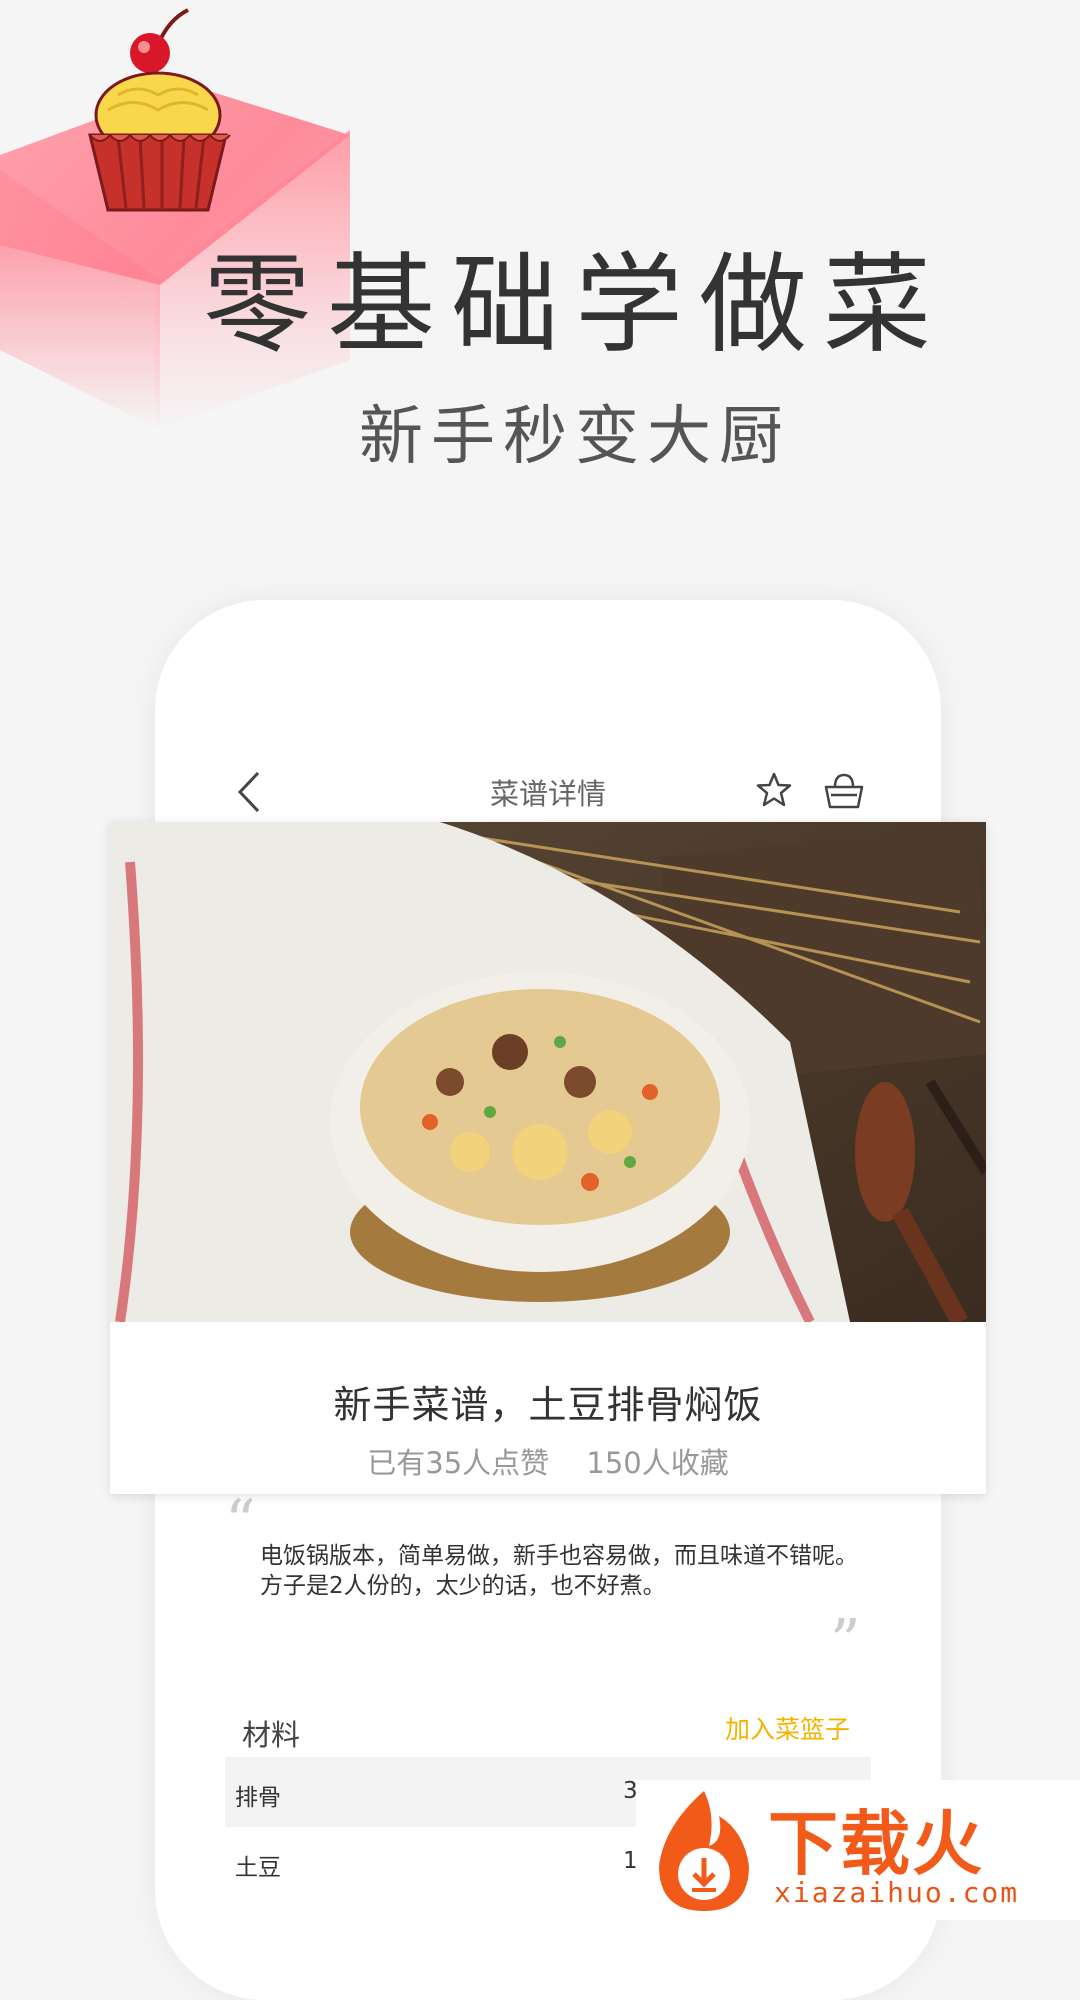  What do you see at coordinates (258, 1798) in the screenshot?
I see `ingredient-name: 排骨` at bounding box center [258, 1798].